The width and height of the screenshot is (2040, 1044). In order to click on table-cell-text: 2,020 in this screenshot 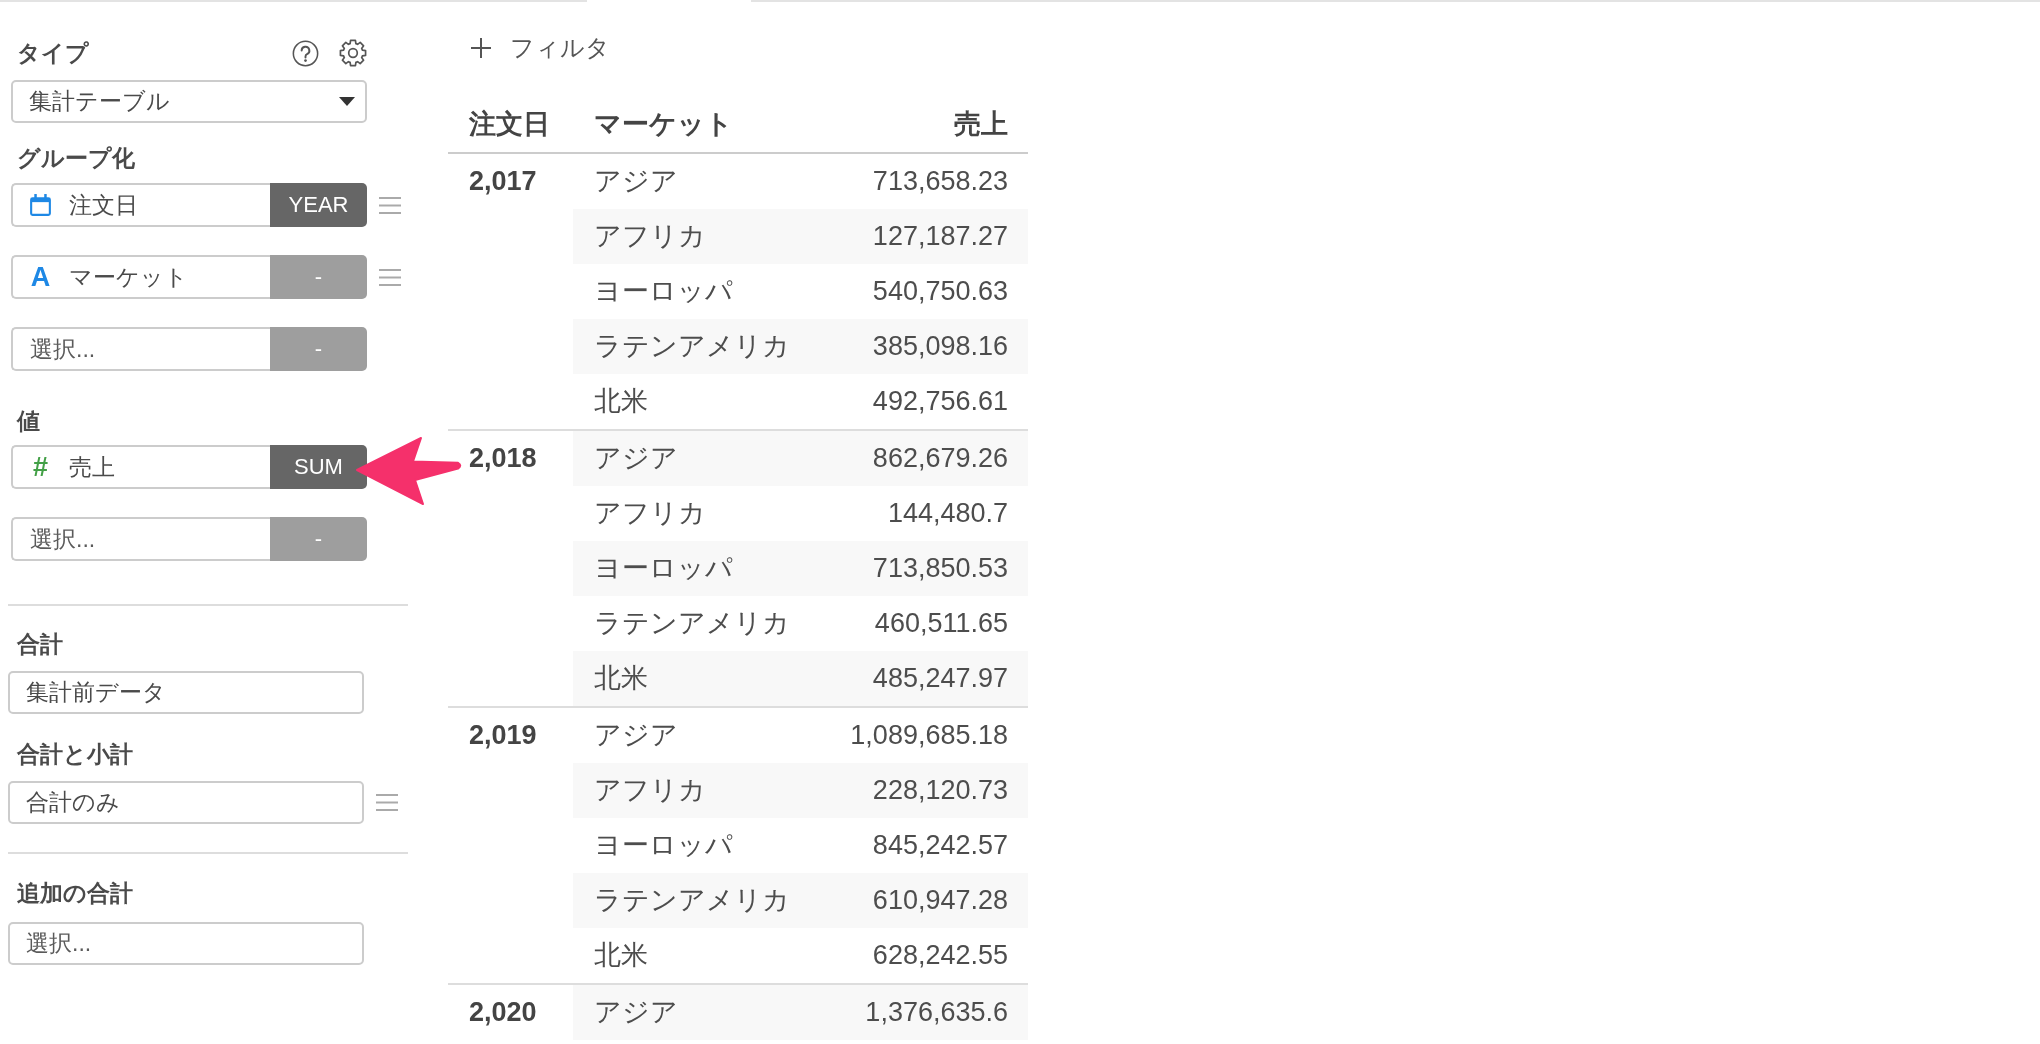, I will do `click(503, 1012)`.